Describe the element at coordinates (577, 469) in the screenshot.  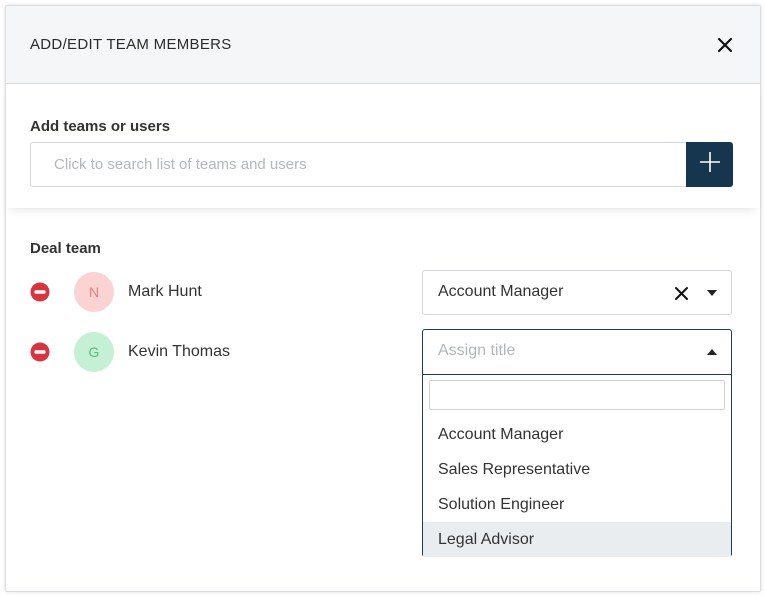
I see `title-option: Sales Representative` at that location.